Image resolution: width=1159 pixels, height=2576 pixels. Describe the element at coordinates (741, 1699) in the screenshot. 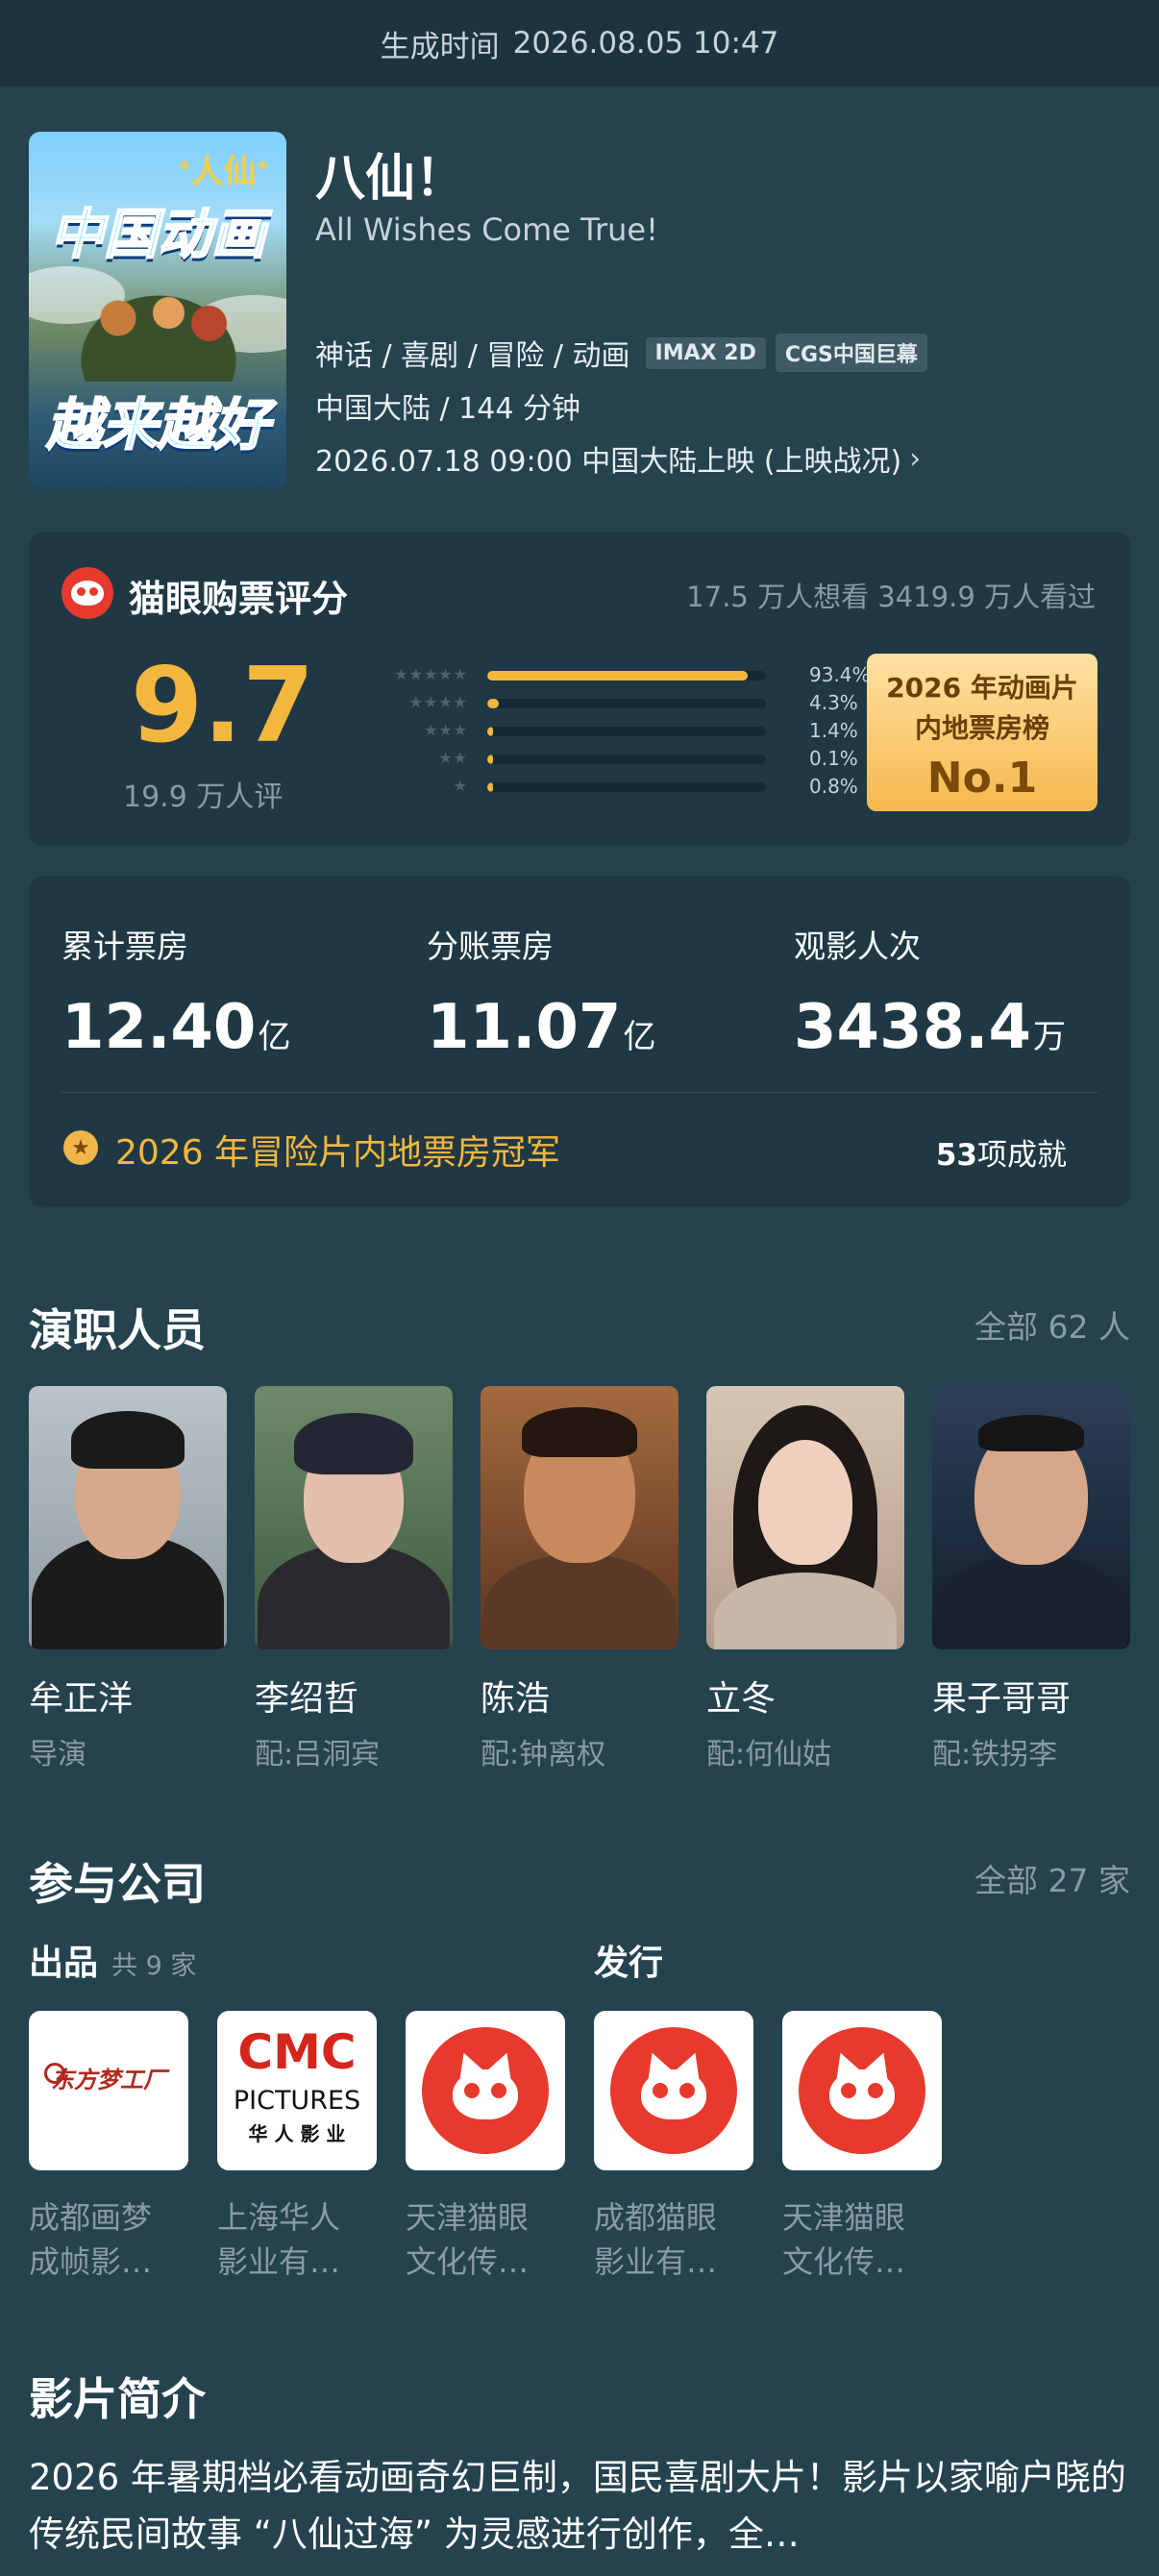

I see `cast-name: 立冬` at that location.